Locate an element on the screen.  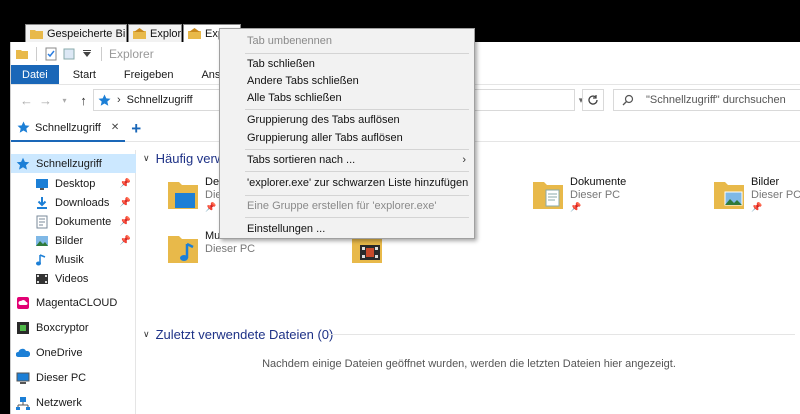
close-icon: ✕ is located at coordinates (115, 127).